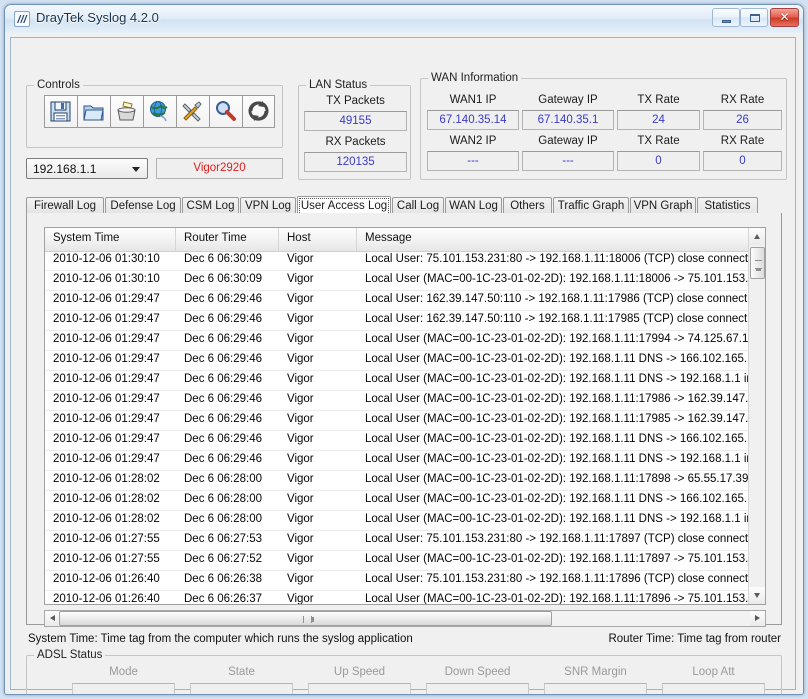 The image size is (808, 699). I want to click on cell-router-time: Dec 6 06:30:09, so click(223, 279).